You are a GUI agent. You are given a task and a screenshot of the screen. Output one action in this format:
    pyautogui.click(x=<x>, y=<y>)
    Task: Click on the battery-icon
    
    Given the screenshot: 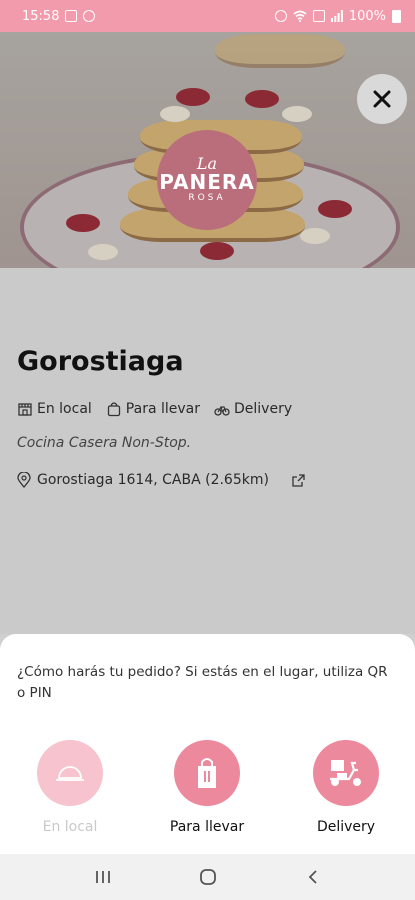 What is the action you would take?
    pyautogui.click(x=396, y=16)
    